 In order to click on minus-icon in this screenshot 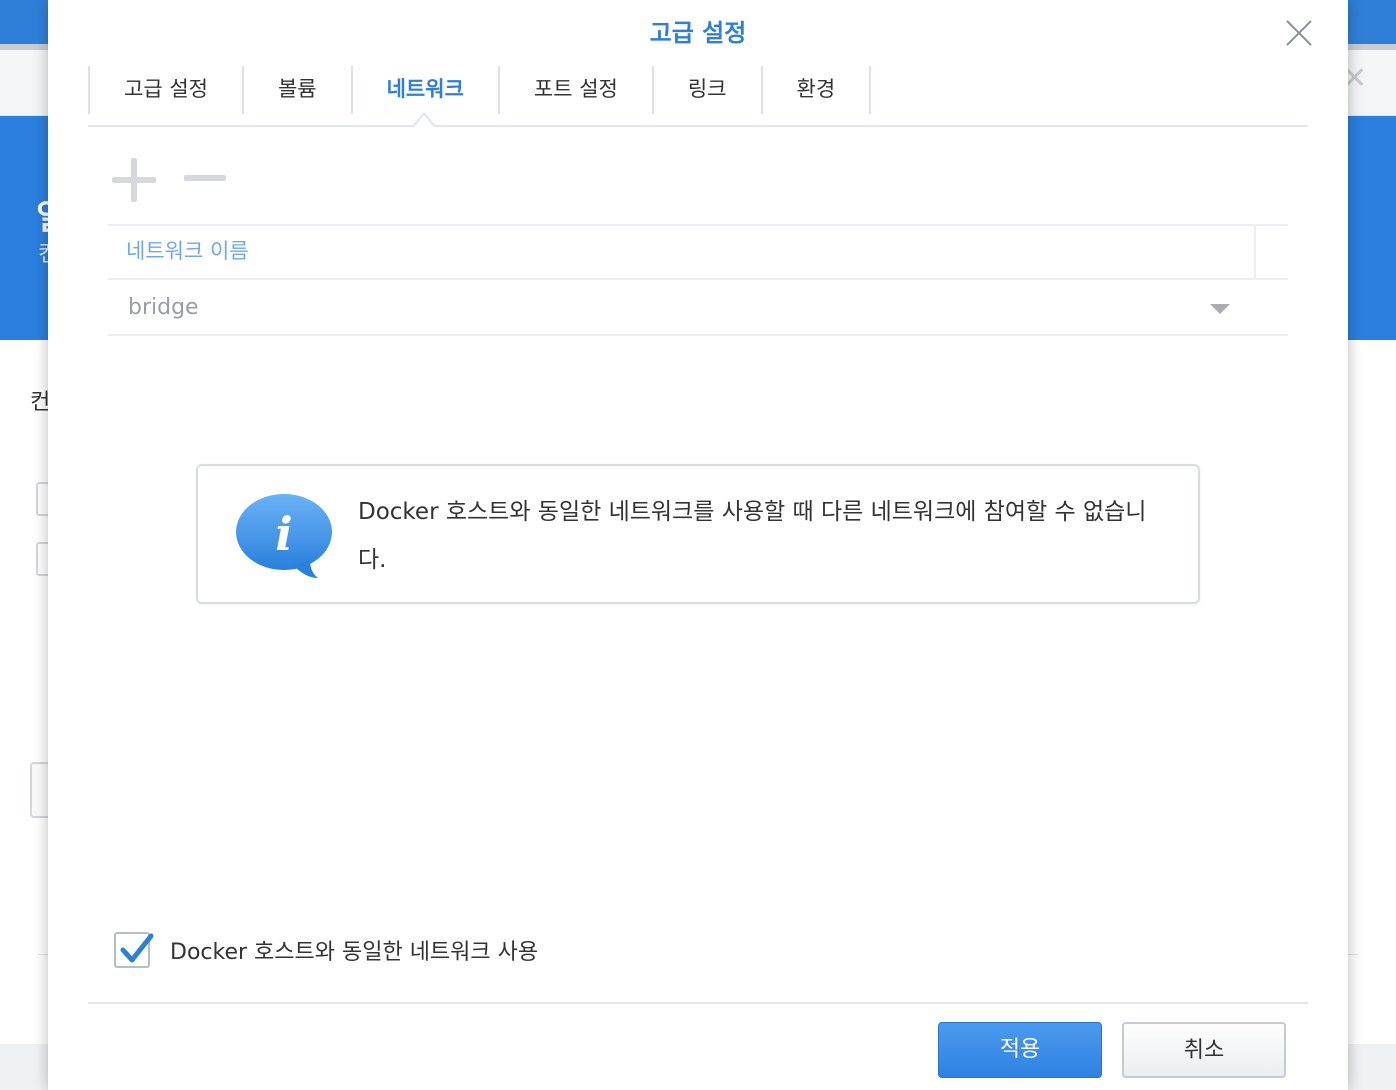, I will do `click(206, 180)`.